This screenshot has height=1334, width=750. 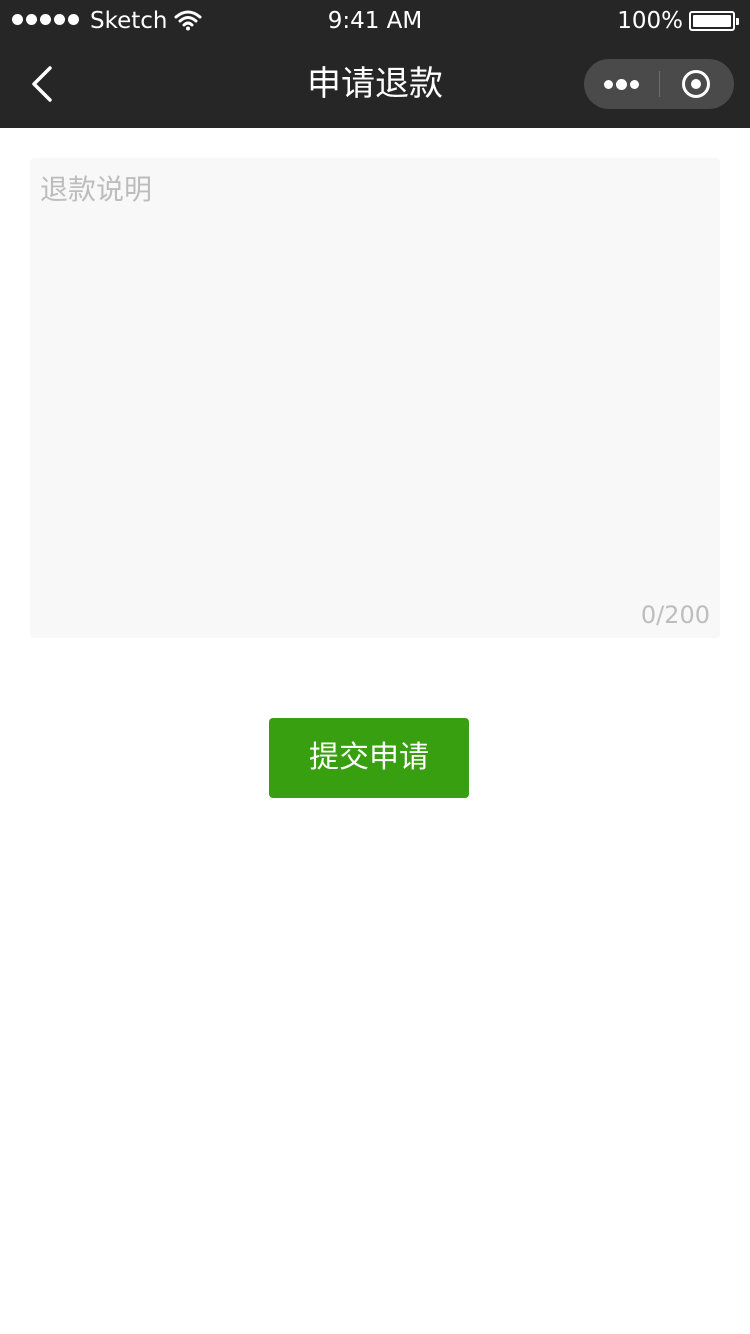 I want to click on chevron-left-icon, so click(x=42, y=84).